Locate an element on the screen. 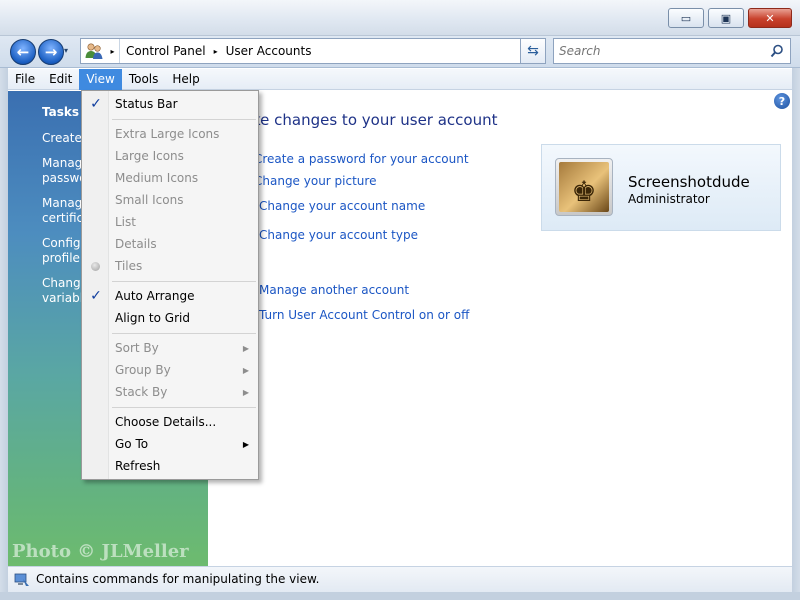 Image resolution: width=800 pixels, height=600 pixels. refresh-button: ⇆ is located at coordinates (533, 51).